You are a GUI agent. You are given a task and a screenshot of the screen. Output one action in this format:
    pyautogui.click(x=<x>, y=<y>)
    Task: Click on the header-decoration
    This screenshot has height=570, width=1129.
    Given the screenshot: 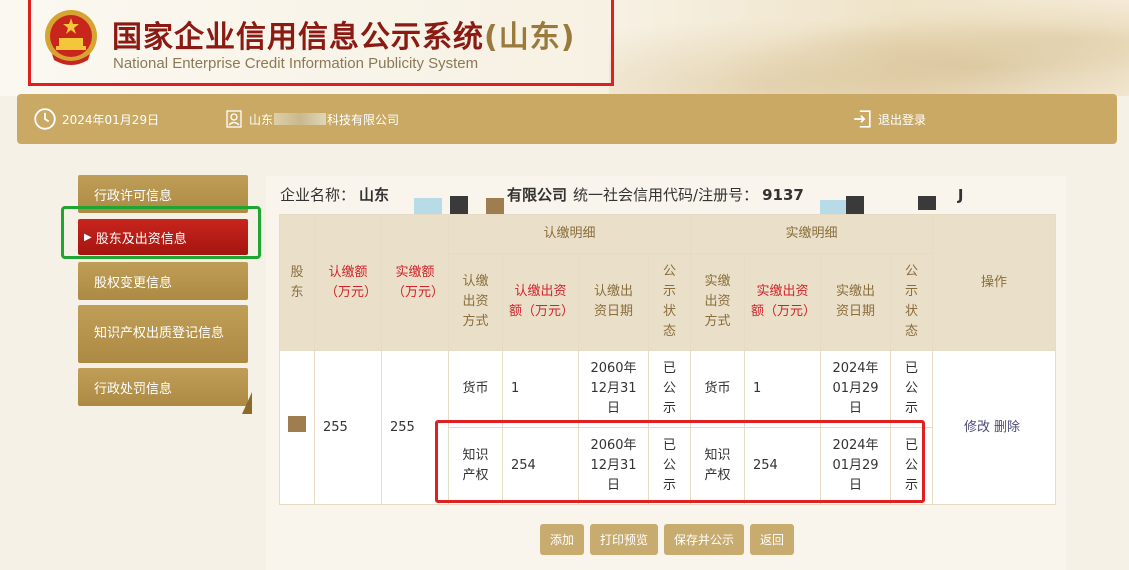 What is the action you would take?
    pyautogui.click(x=869, y=48)
    